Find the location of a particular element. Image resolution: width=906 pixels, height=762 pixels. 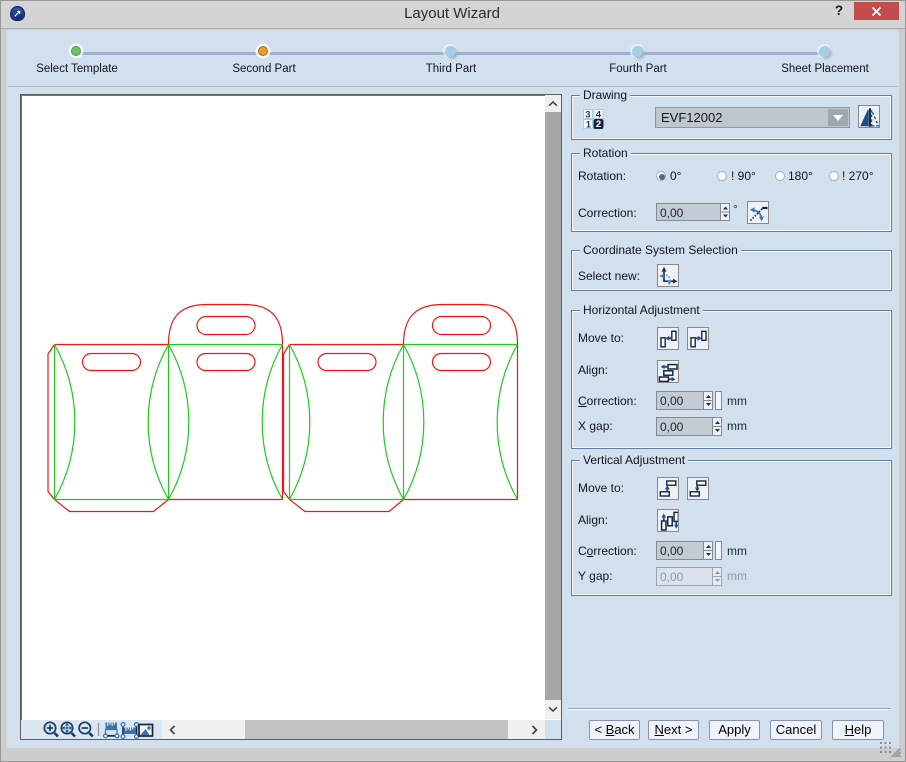

svg-text: 2 is located at coordinates (598, 124).